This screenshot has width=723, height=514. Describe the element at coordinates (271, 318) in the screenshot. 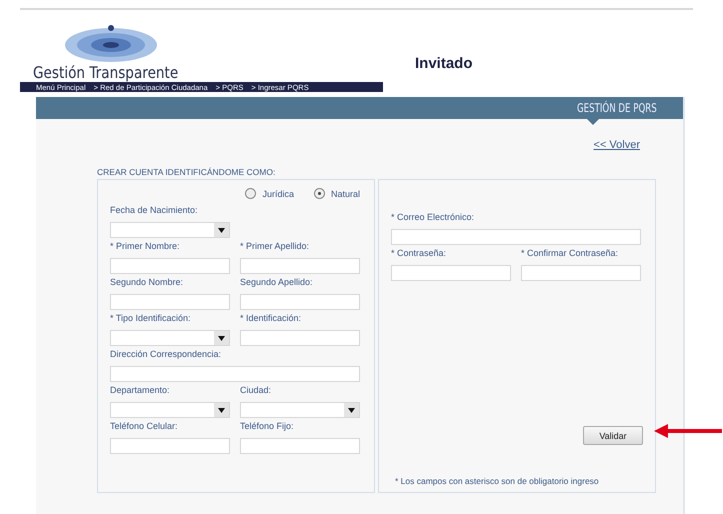

I see `field-label: * Identificación:` at that location.